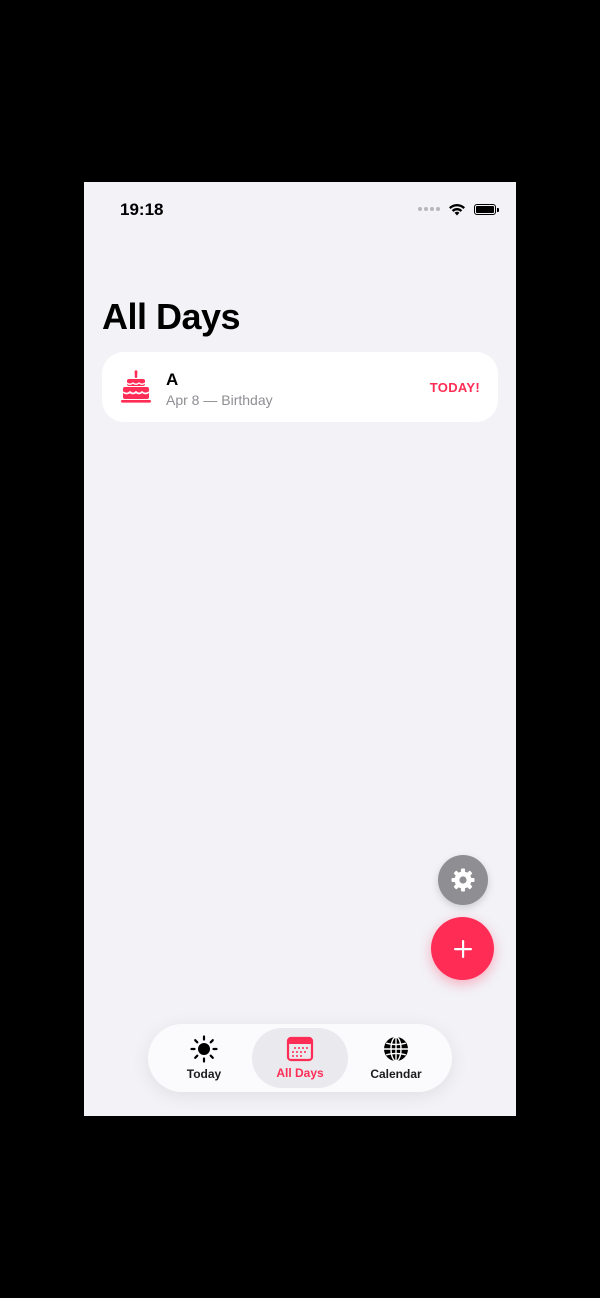 The width and height of the screenshot is (600, 1298). What do you see at coordinates (300, 1073) in the screenshot?
I see `tab-all-days-label: All Days` at bounding box center [300, 1073].